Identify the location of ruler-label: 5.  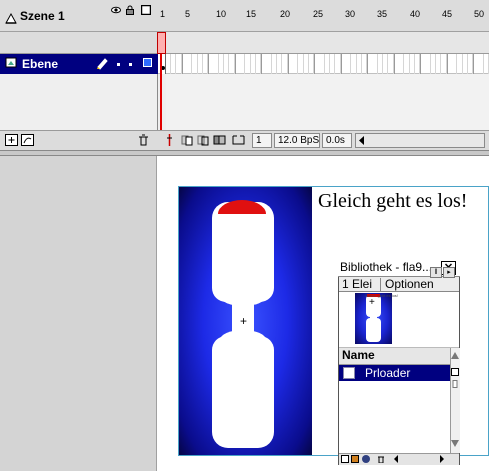
(188, 14).